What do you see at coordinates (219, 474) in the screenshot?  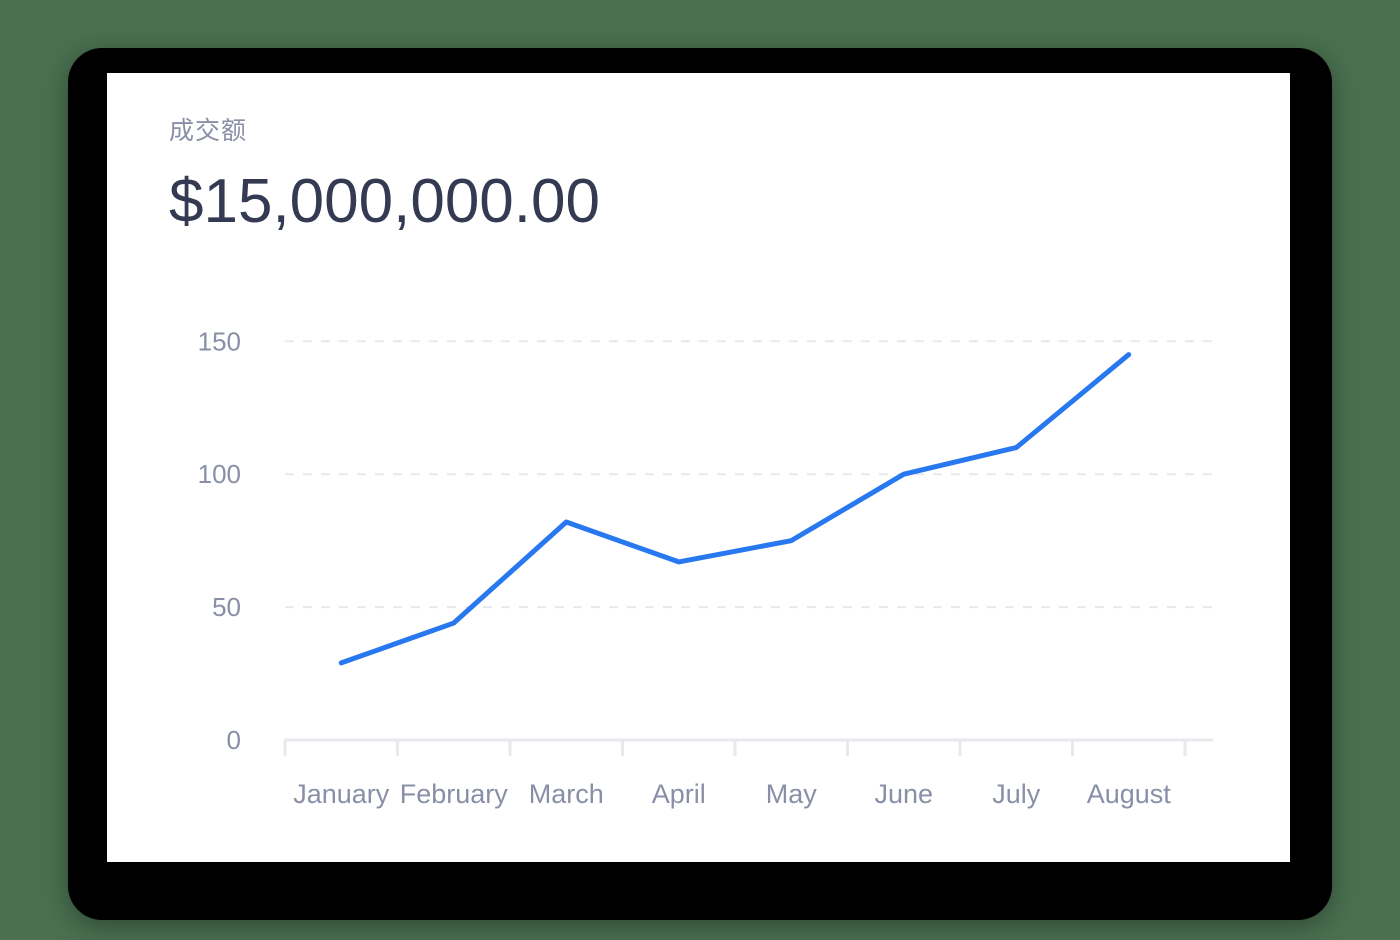 I see `y-tick-label: 100` at bounding box center [219, 474].